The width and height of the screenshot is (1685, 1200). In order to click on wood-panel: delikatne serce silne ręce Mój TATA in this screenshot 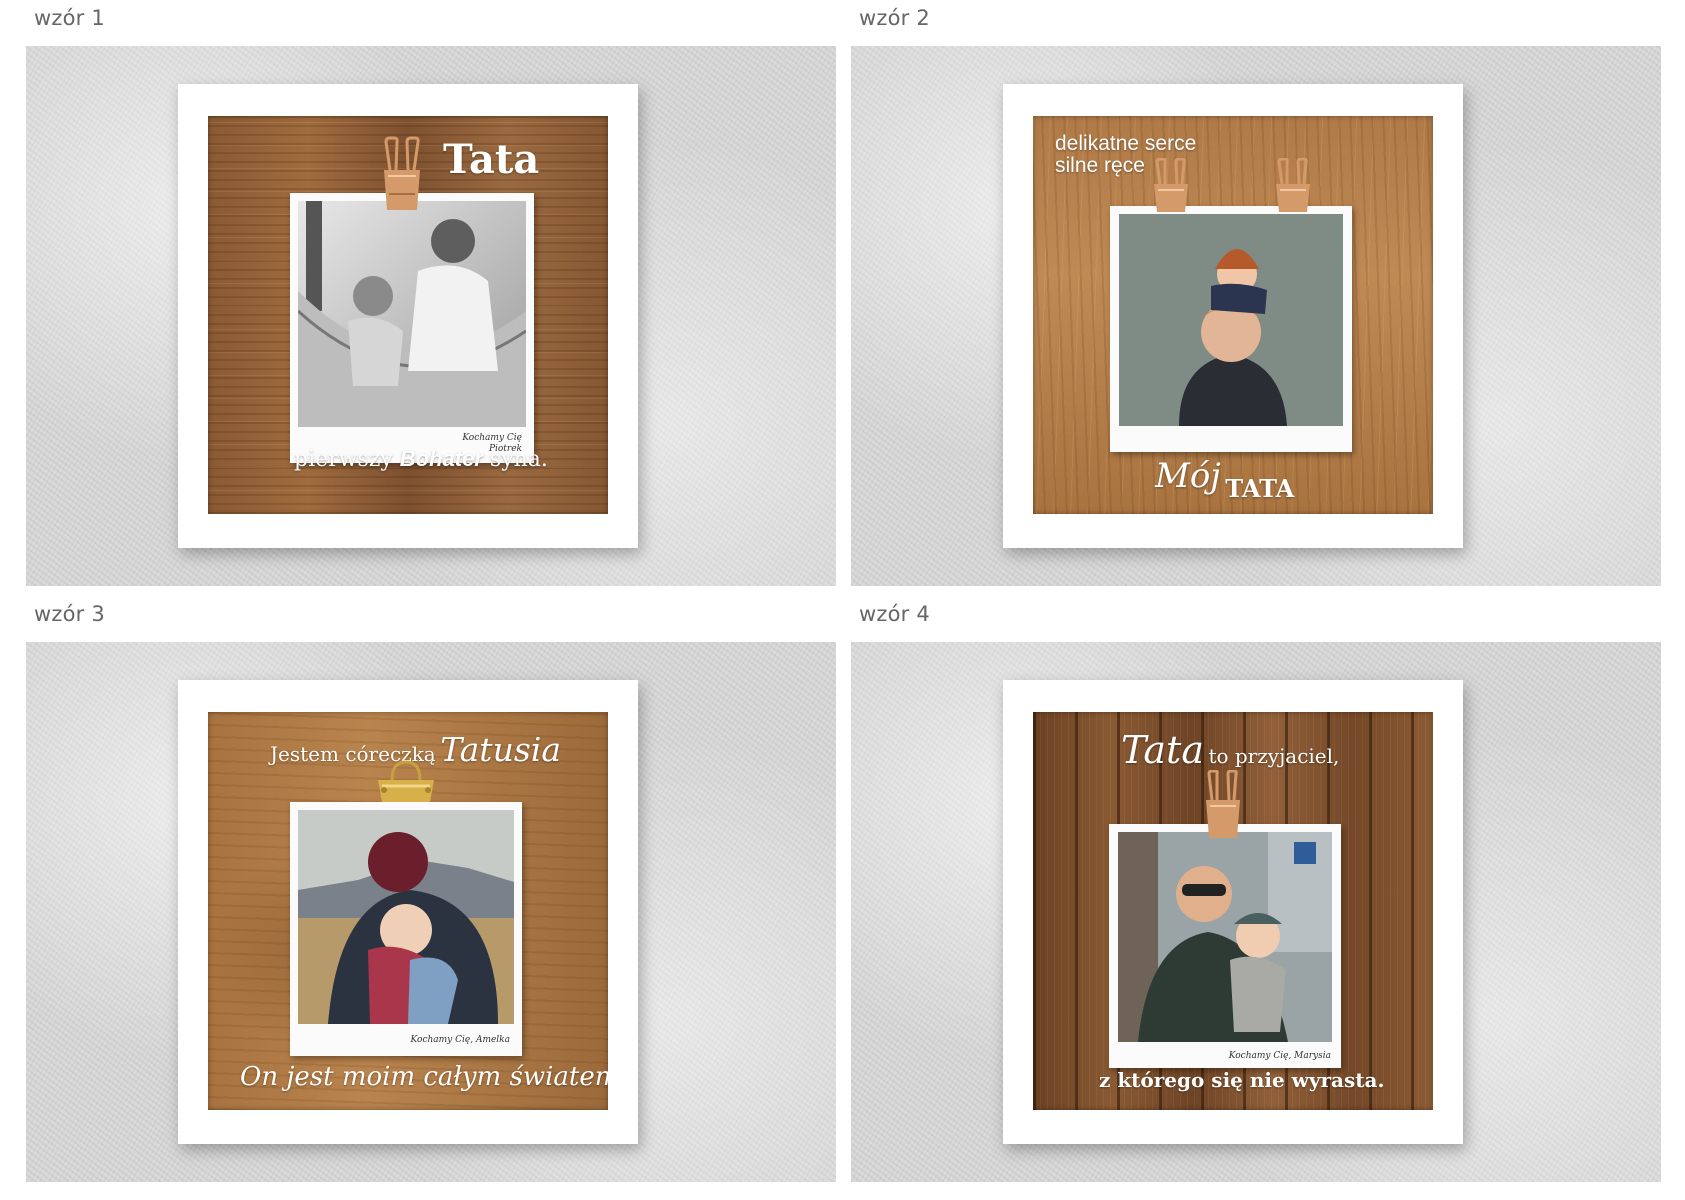, I will do `click(1233, 315)`.